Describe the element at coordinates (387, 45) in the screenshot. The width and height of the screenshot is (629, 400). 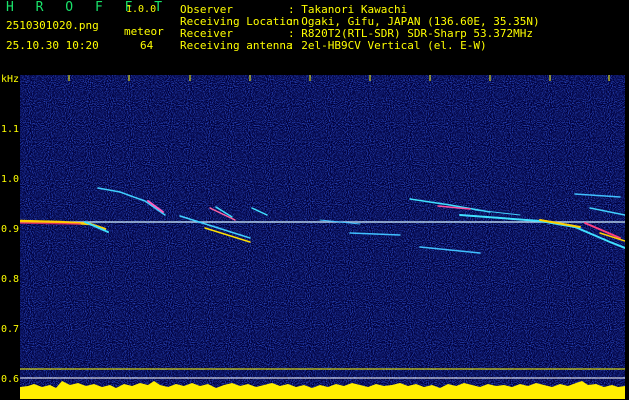
I see `info-antenna-value: : 2el-HB9CV Vertical (el. E-W)` at that location.